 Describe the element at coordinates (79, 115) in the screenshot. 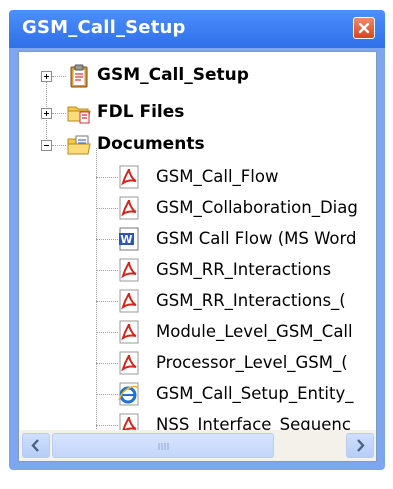

I see `folder-icon` at that location.